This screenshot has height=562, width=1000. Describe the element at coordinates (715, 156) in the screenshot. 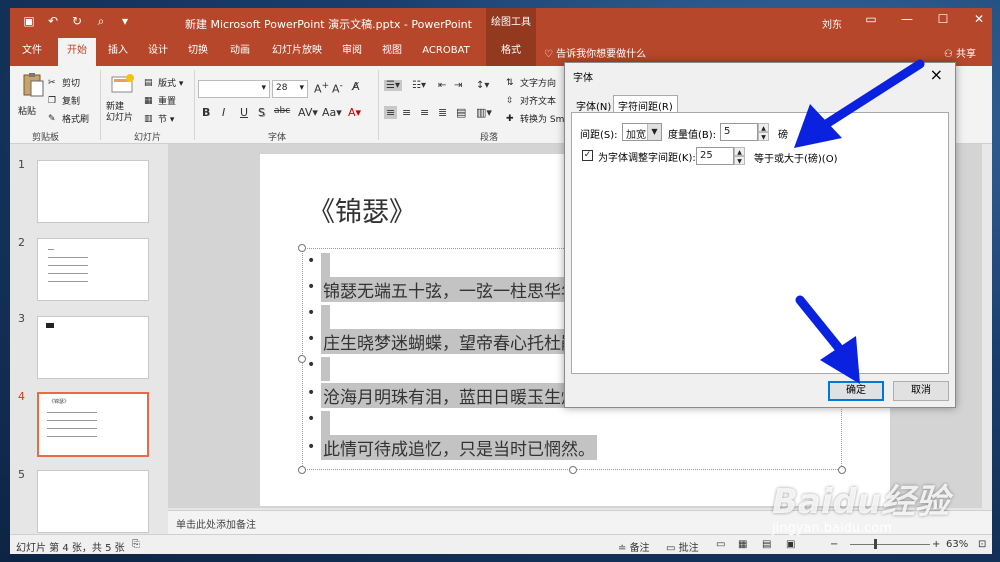

I see `kerning-input: 25` at that location.